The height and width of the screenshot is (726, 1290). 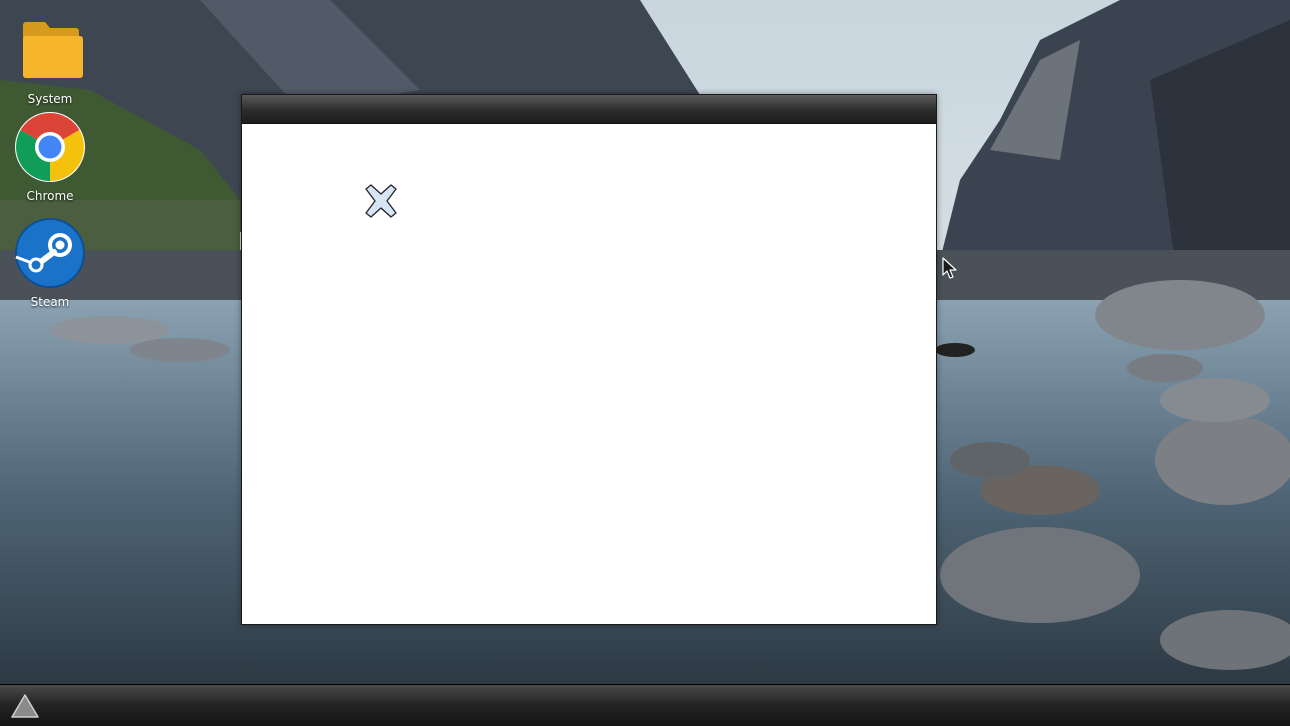 What do you see at coordinates (25, 706) in the screenshot?
I see `triangle-up-icon` at bounding box center [25, 706].